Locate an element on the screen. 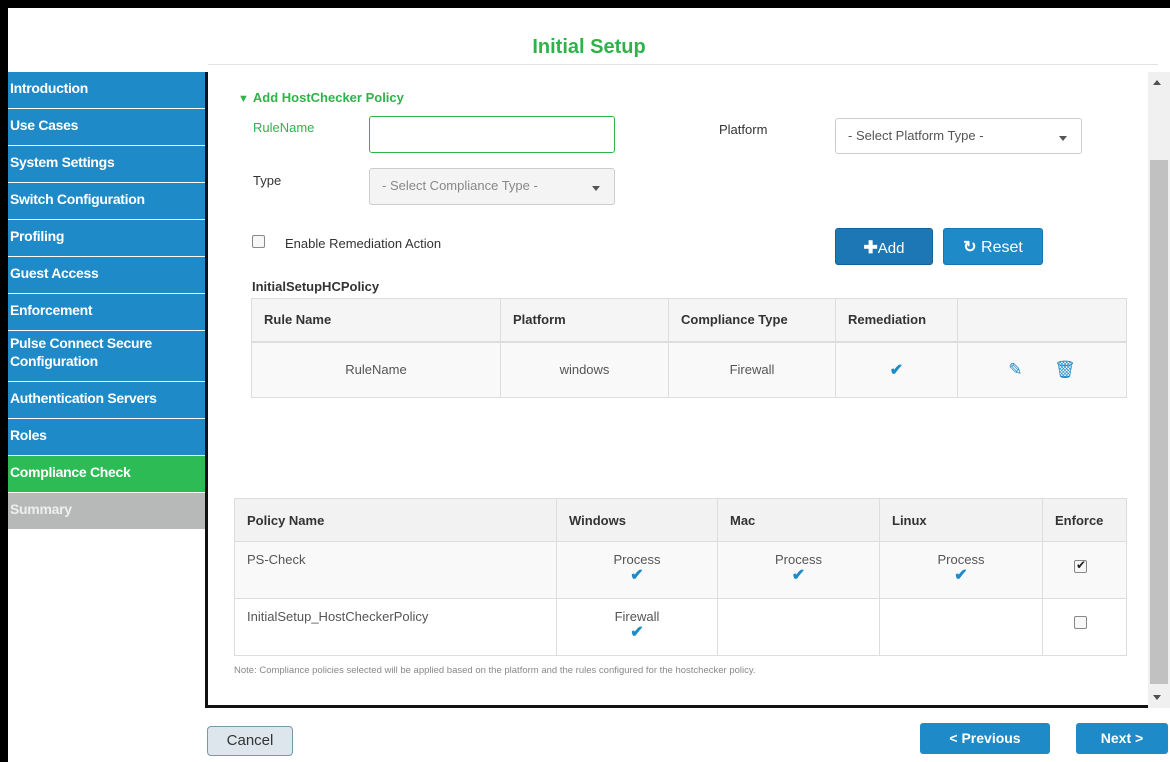  enable-remediation-label: Enable Remediation Action is located at coordinates (363, 243).